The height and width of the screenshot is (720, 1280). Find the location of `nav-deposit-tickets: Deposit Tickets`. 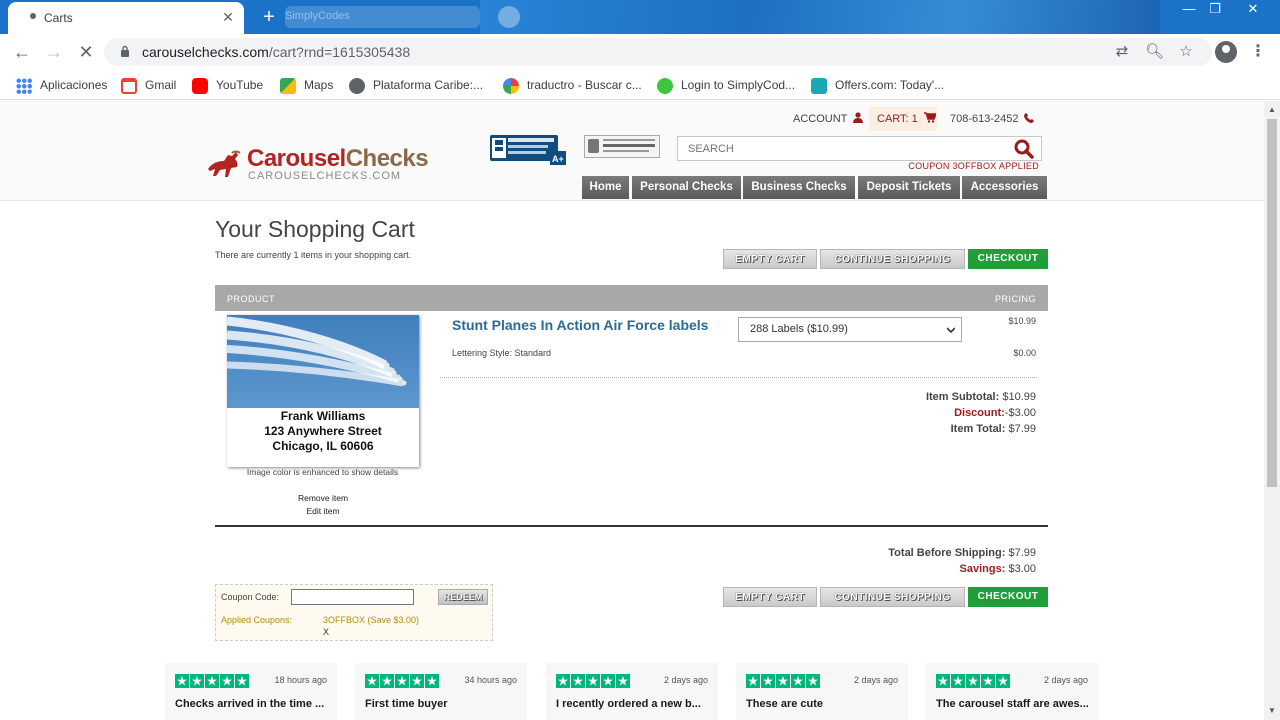

nav-deposit-tickets: Deposit Tickets is located at coordinates (909, 187).